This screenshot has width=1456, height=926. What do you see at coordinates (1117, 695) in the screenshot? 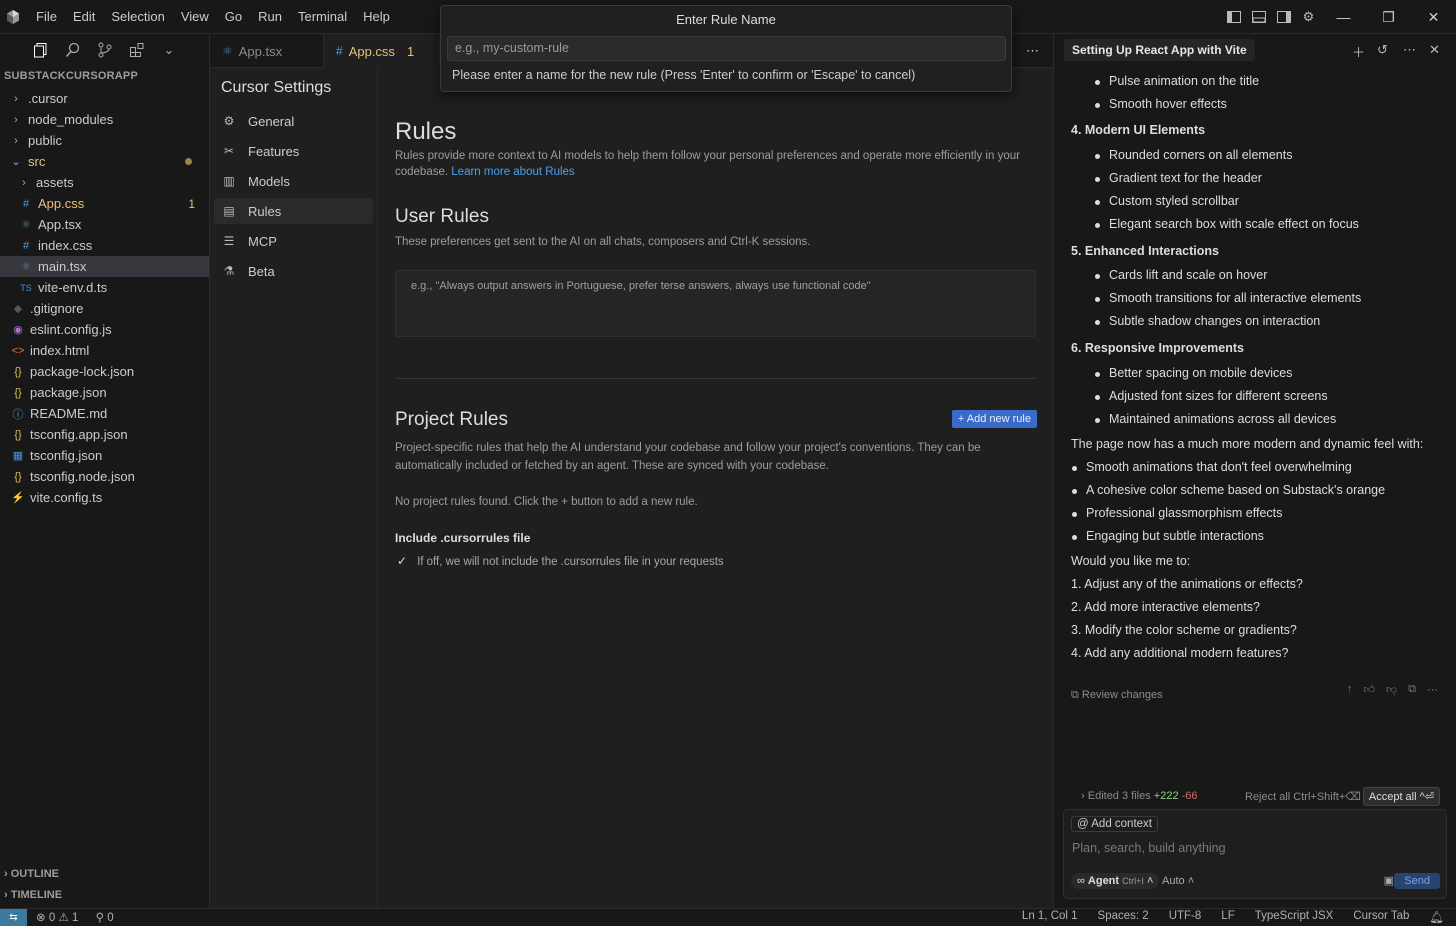
I see `review-changes-button: ⧉ Review changes` at bounding box center [1117, 695].